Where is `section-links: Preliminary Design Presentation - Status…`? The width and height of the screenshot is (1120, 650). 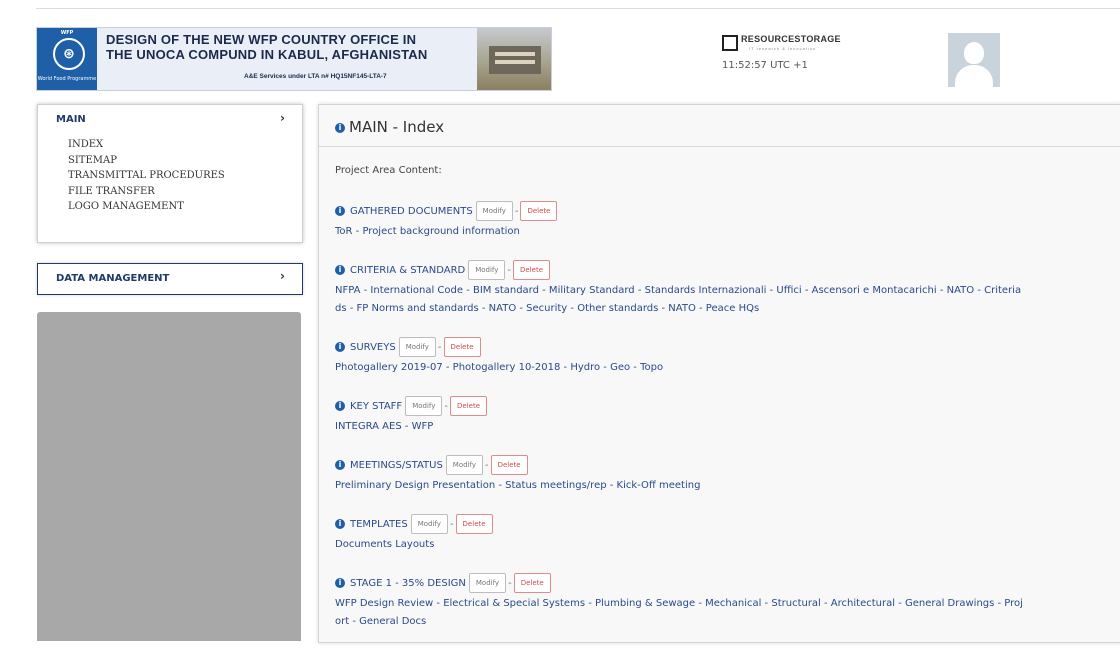
section-links: Preliminary Design Presentation - Status… is located at coordinates (727, 486).